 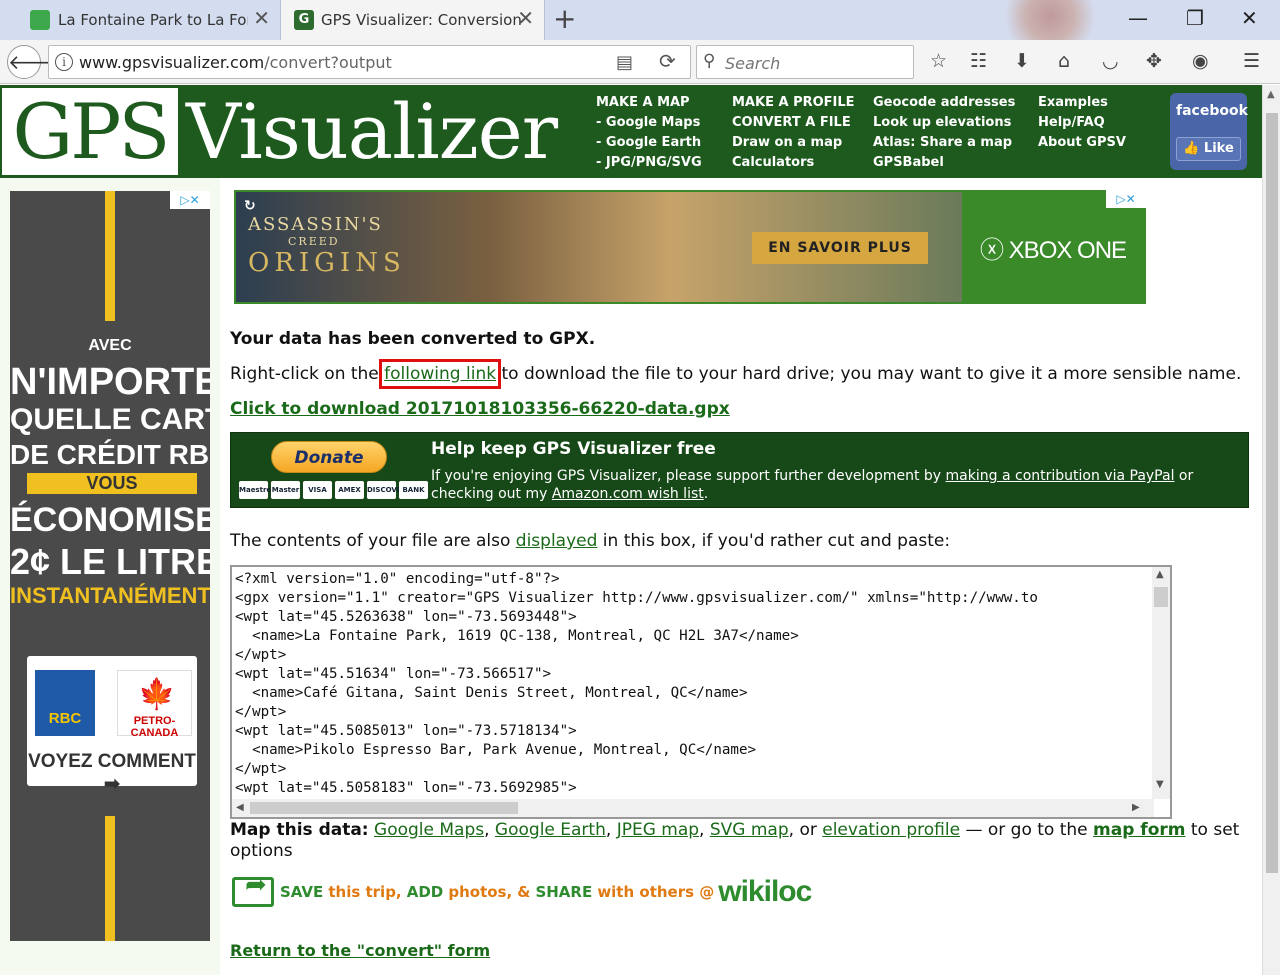 I want to click on vertical-scrollbar: ▲ ▼, so click(x=1161, y=683).